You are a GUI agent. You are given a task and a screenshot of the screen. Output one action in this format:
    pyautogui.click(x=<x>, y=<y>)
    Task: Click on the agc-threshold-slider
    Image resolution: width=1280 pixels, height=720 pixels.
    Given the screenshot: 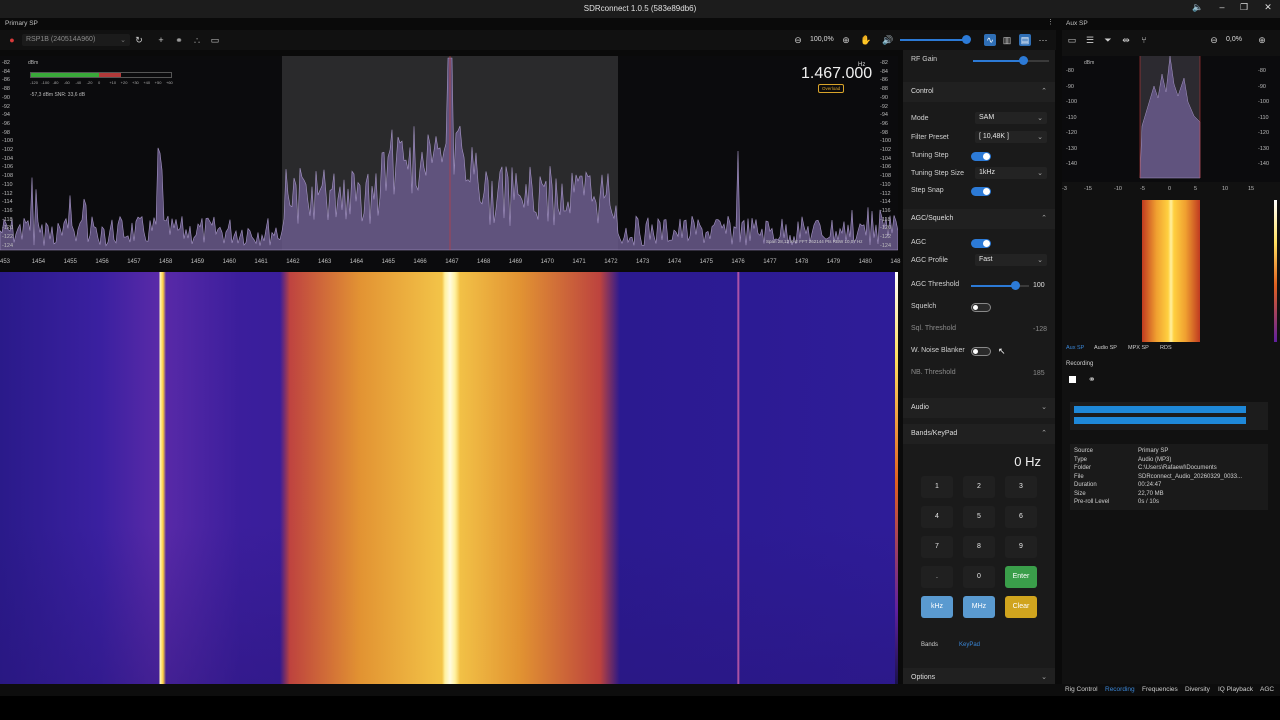 What is the action you would take?
    pyautogui.click(x=1000, y=285)
    